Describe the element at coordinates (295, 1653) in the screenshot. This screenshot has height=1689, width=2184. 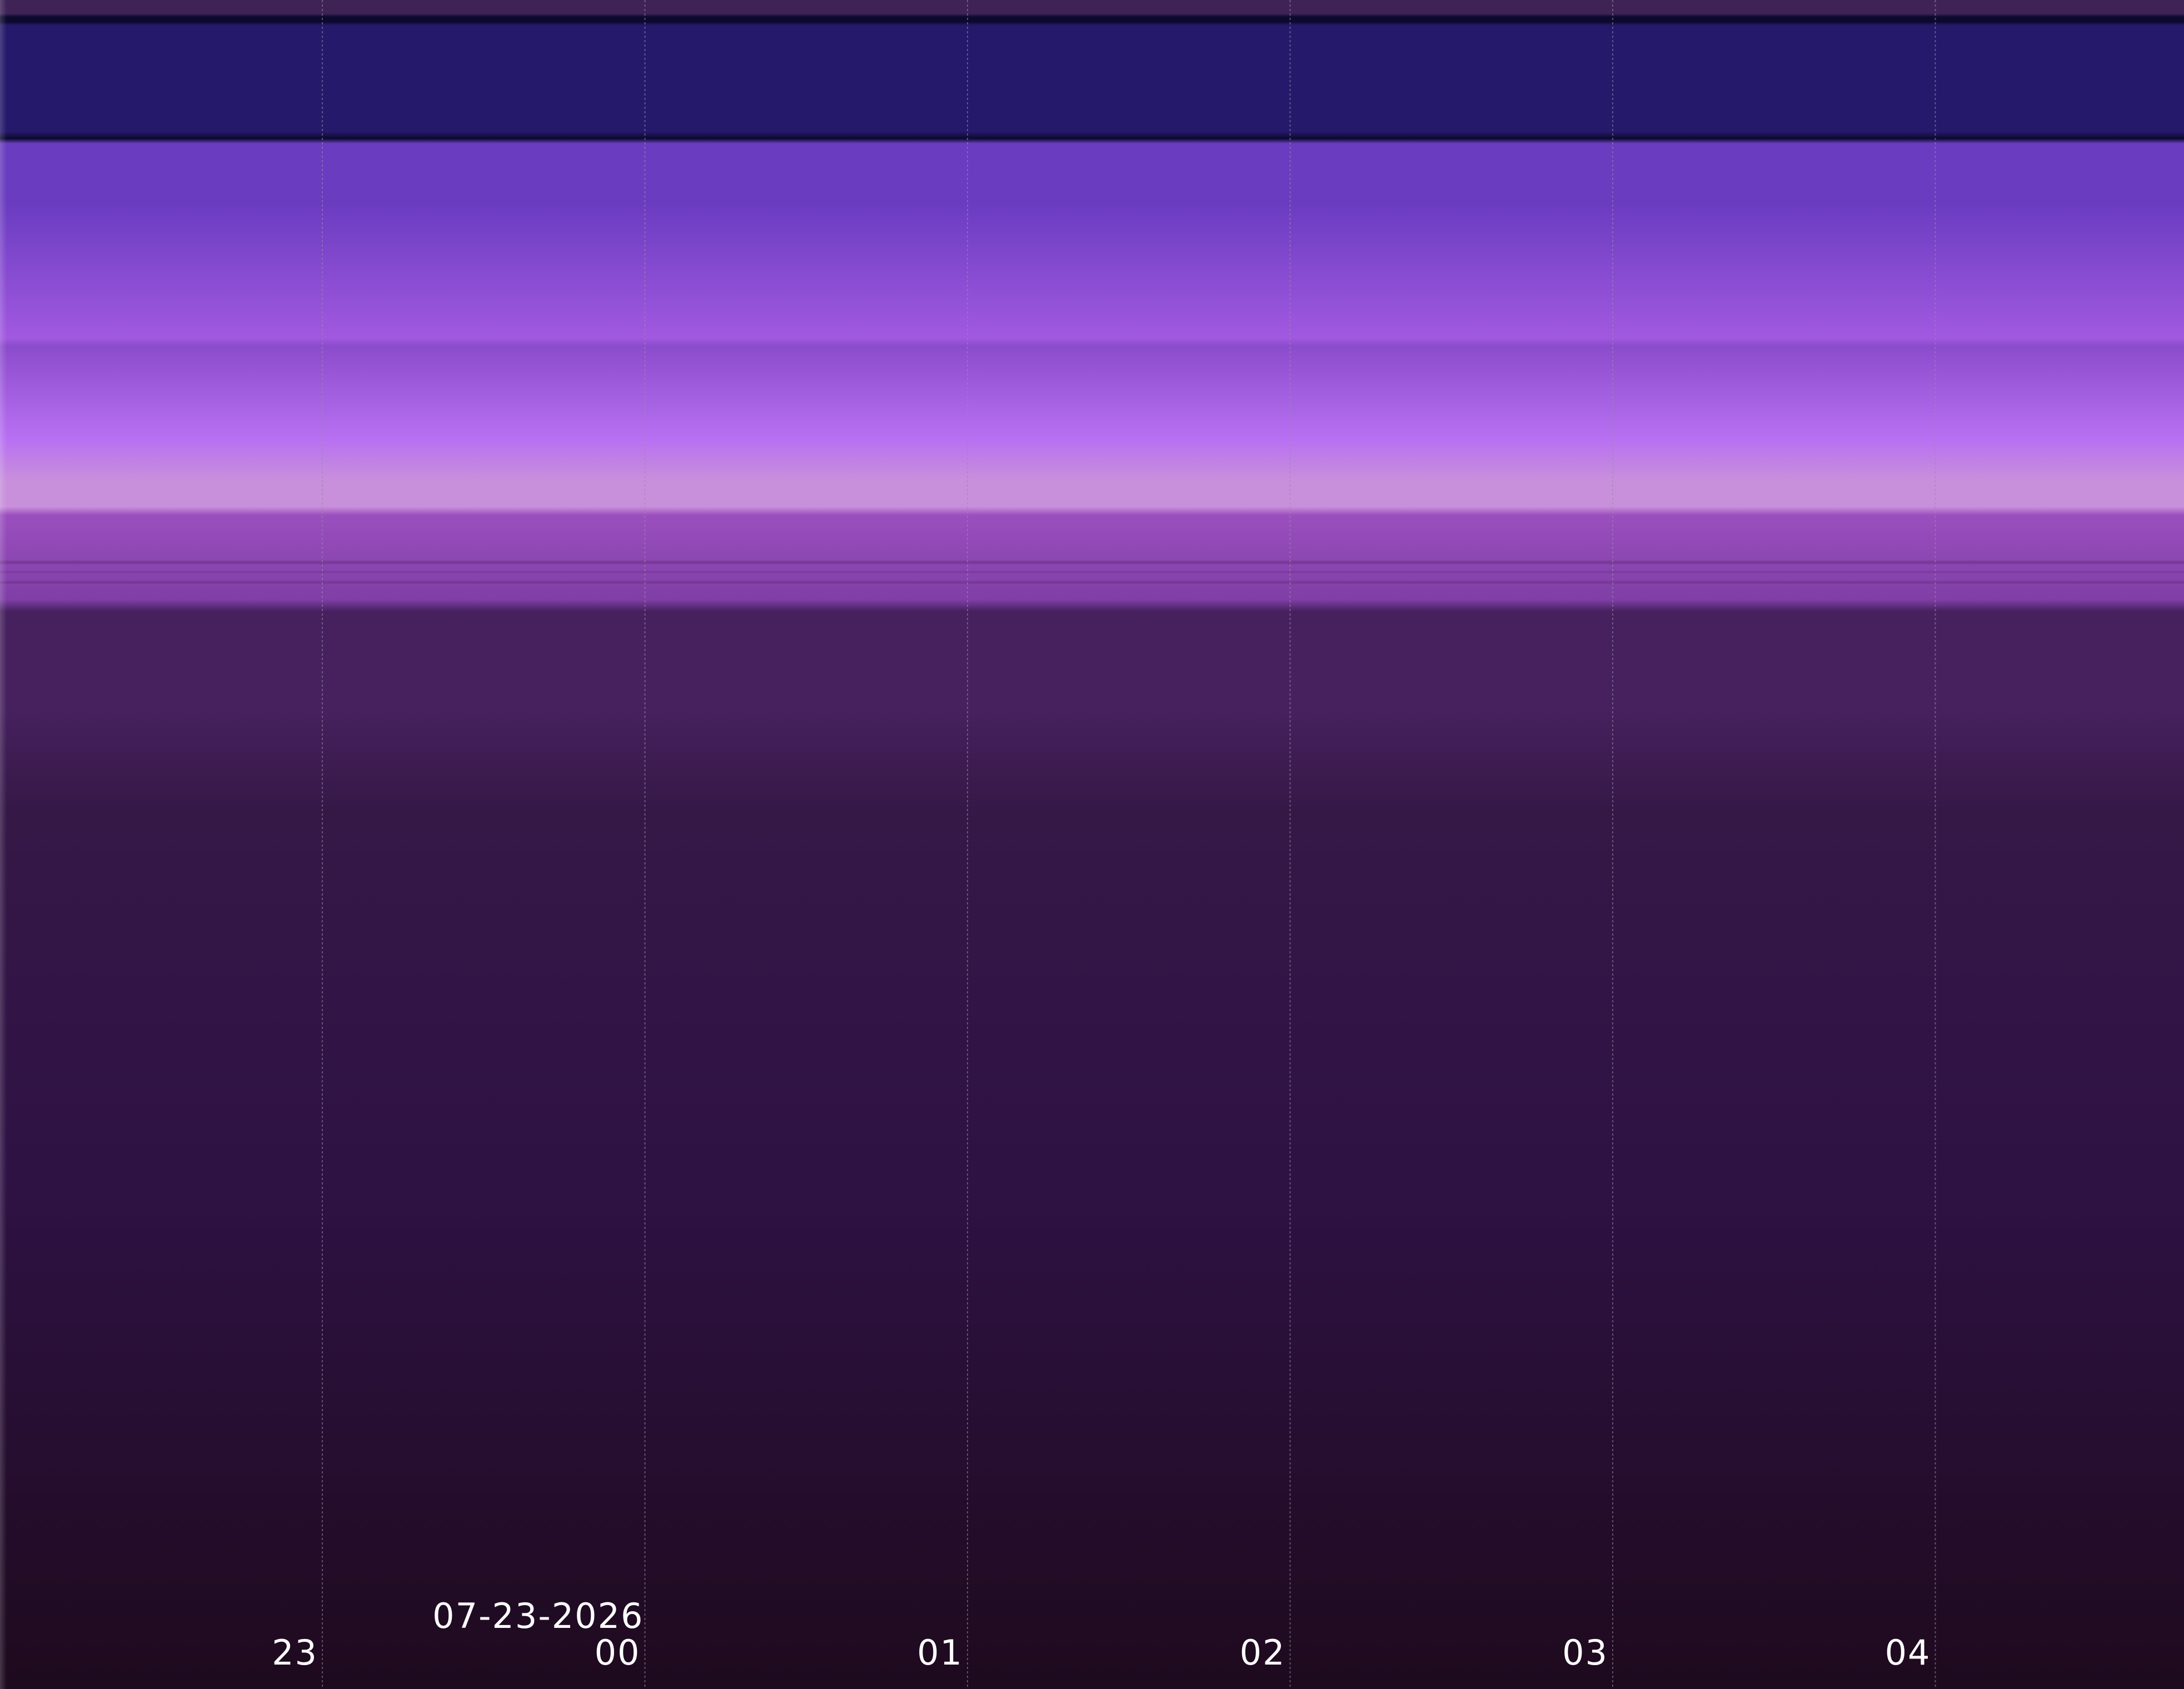
I see `x-tick-label: 23` at that location.